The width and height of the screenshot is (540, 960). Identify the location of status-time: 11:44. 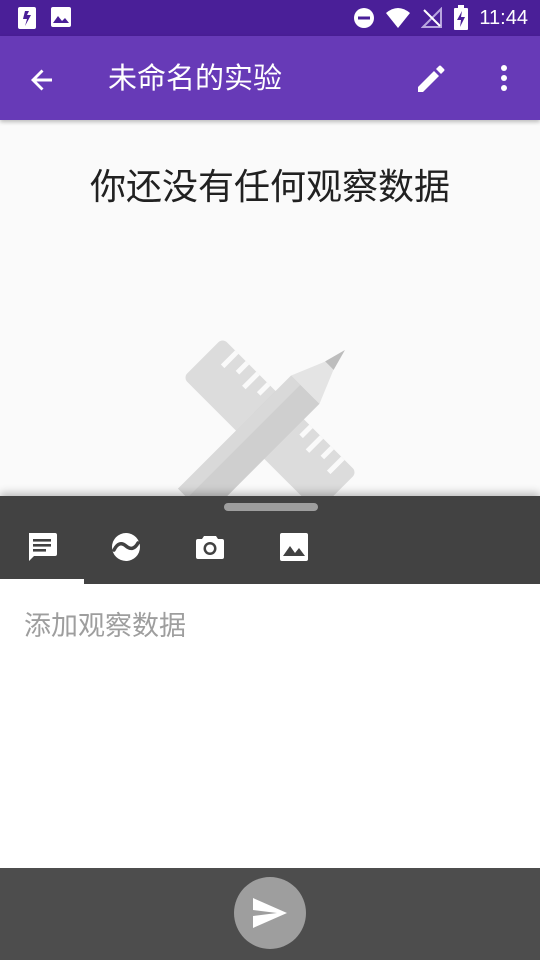
(503, 17).